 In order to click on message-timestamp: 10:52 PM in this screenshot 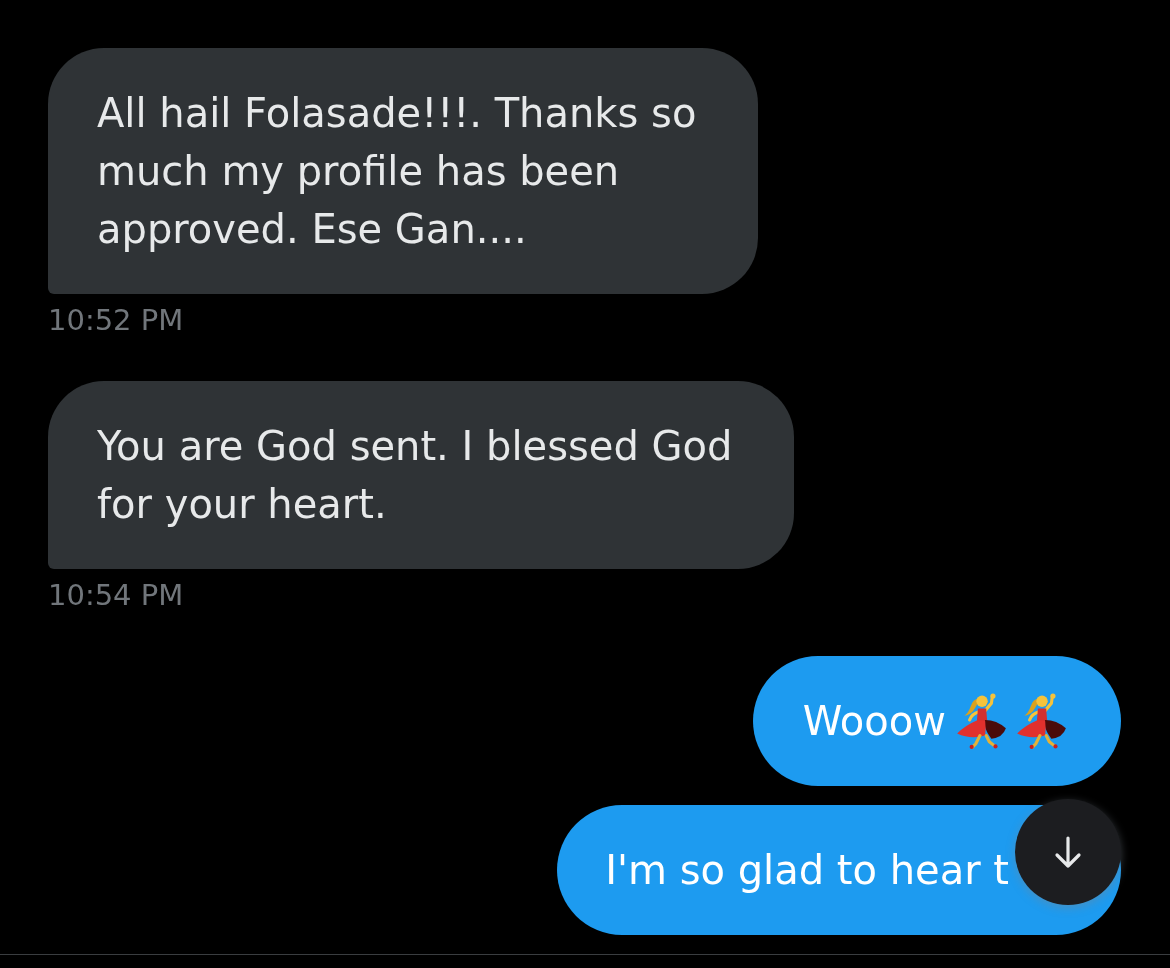, I will do `click(116, 320)`.